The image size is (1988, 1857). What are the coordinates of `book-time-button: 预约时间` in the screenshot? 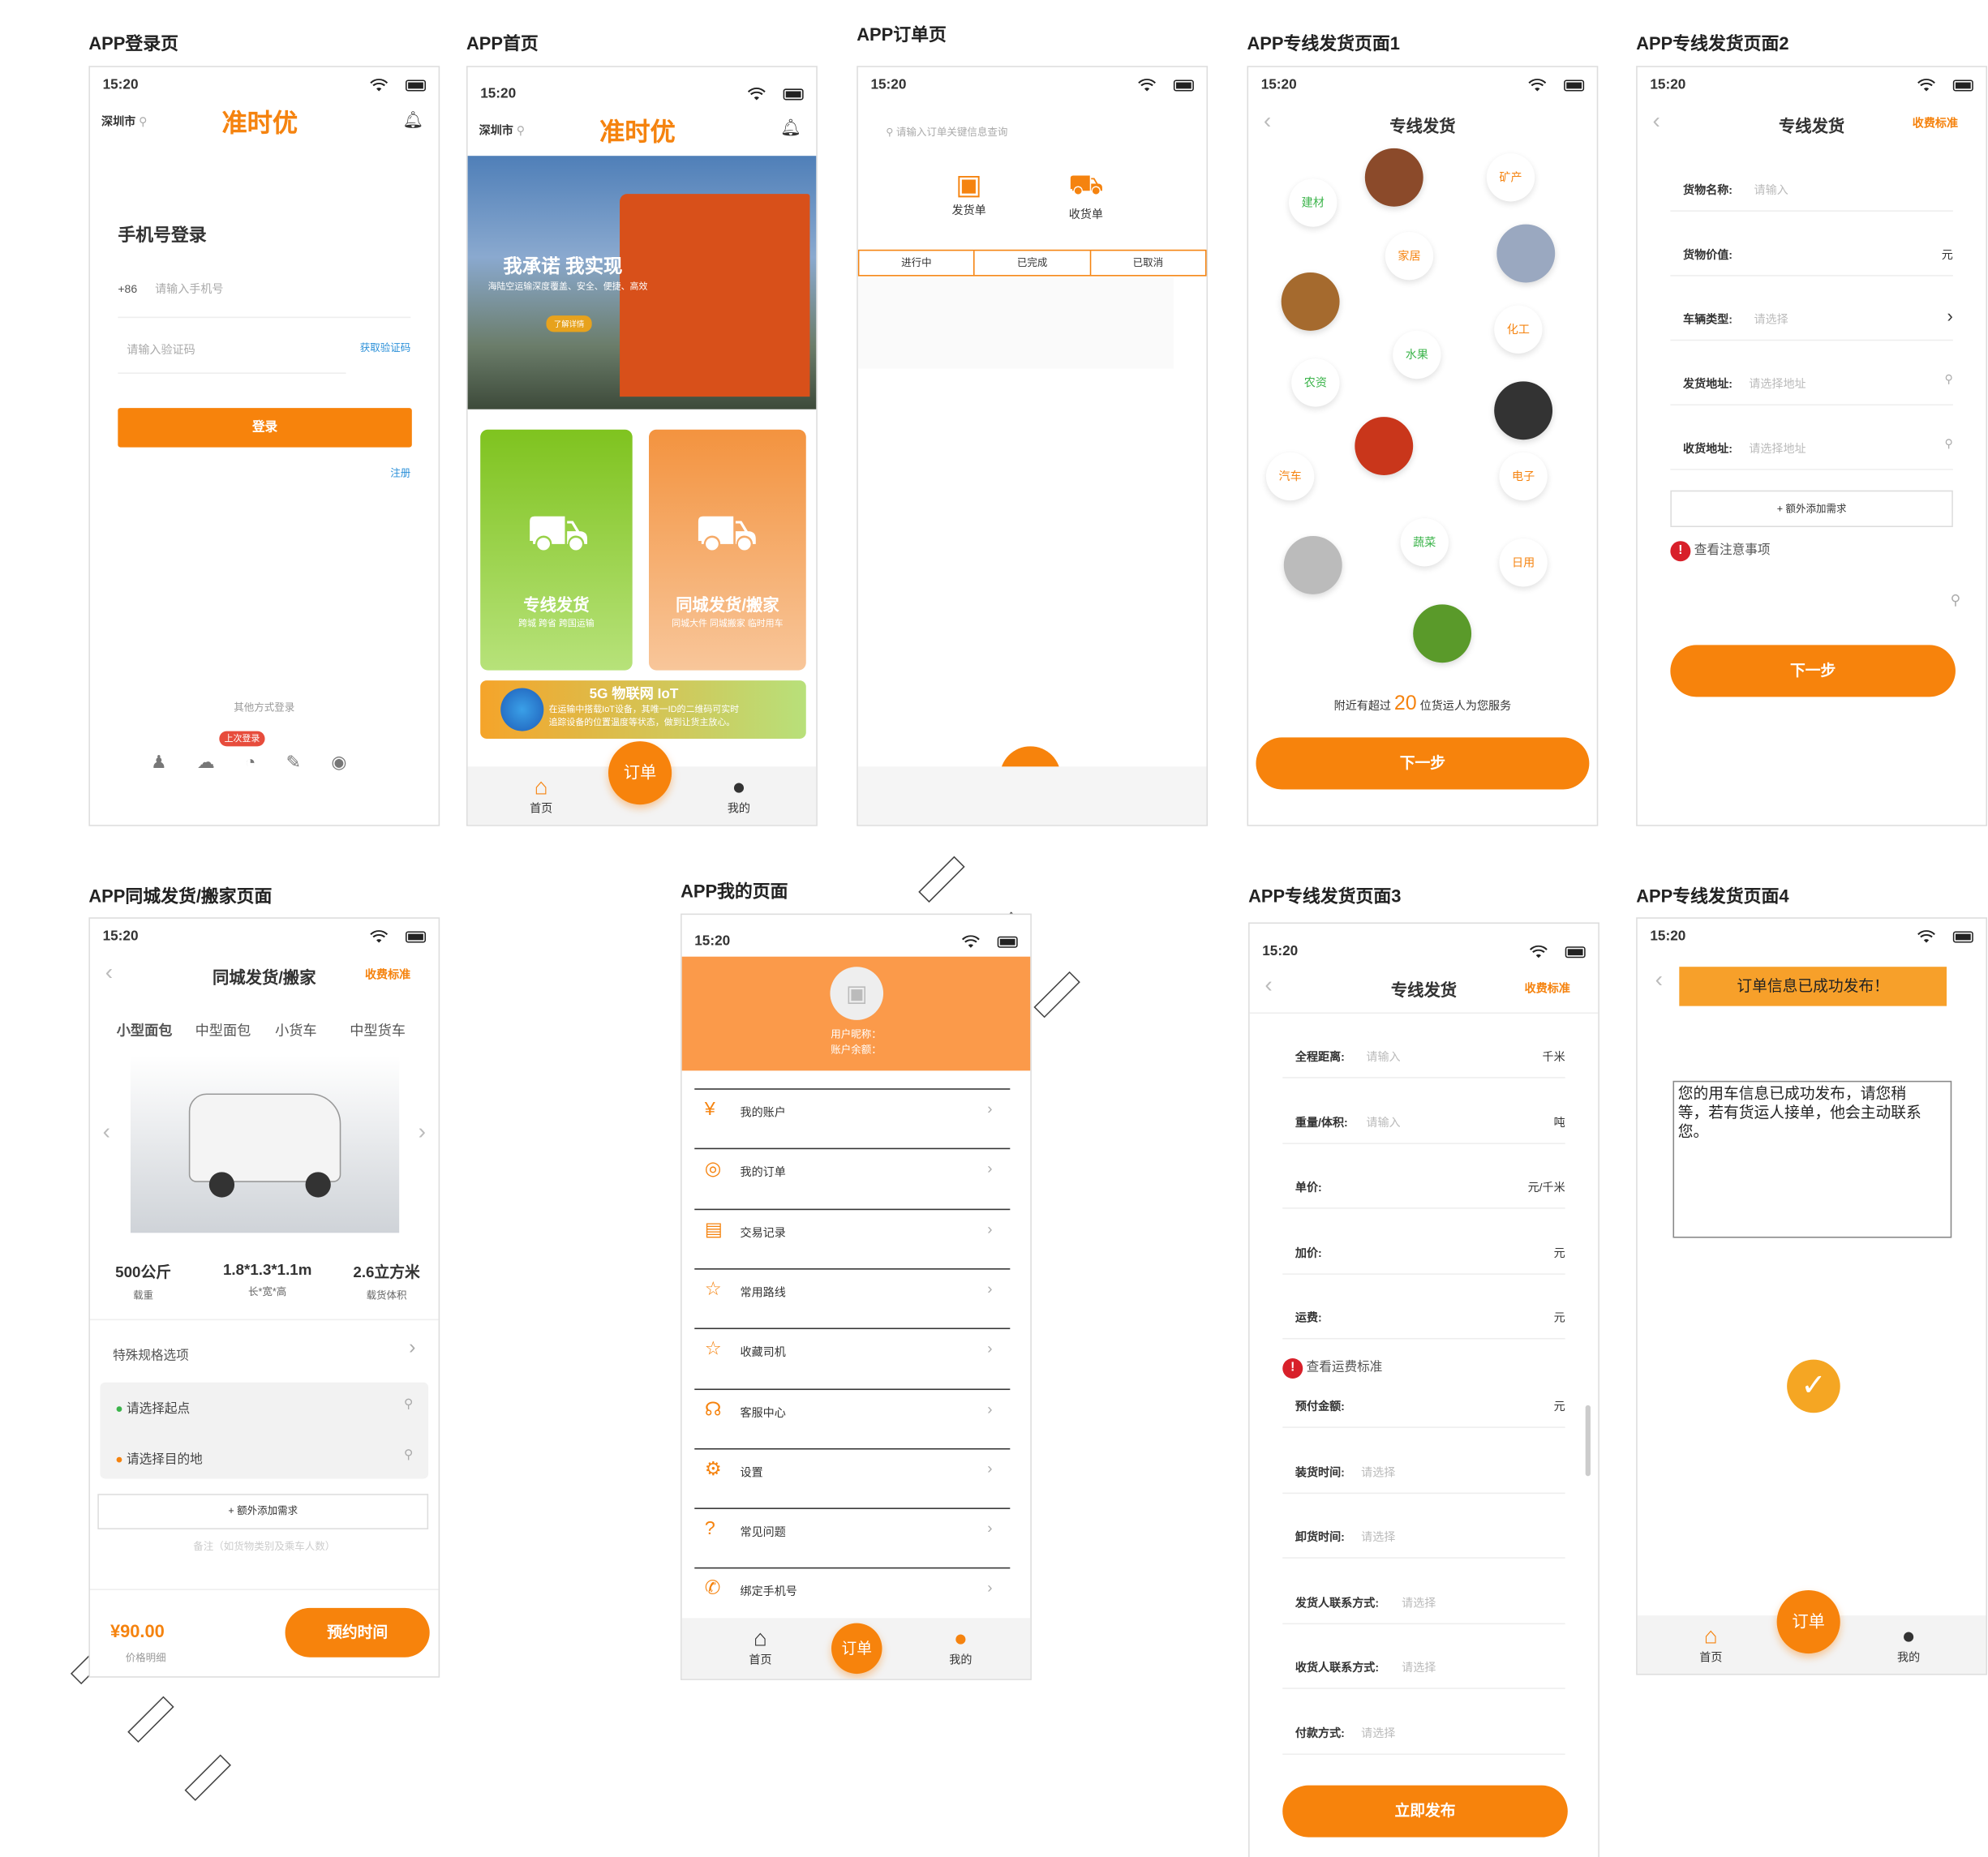 It's located at (357, 1632).